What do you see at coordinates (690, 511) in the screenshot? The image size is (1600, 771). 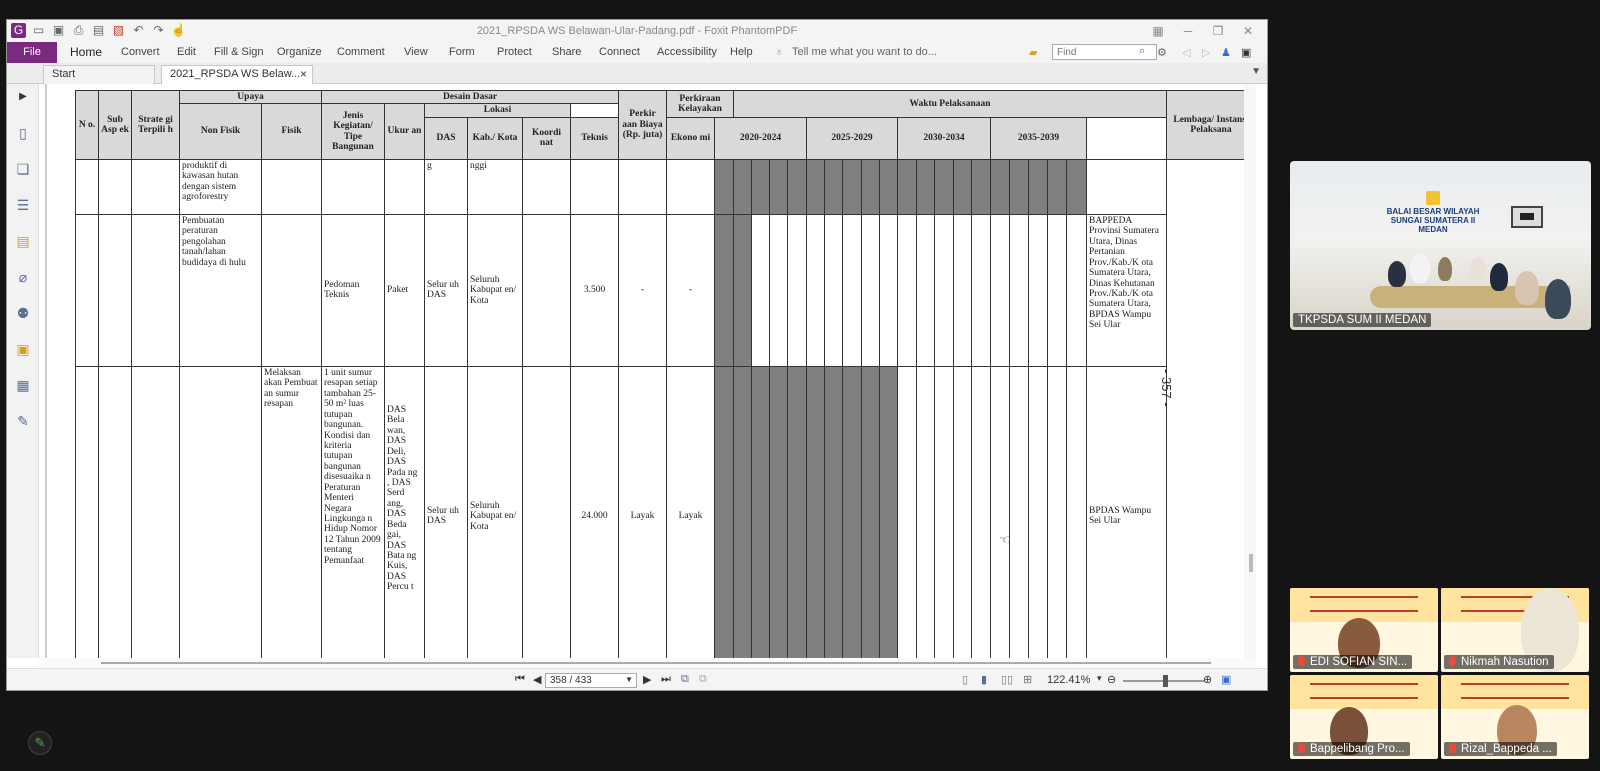 I see `cell-ekonomi: Layak` at bounding box center [690, 511].